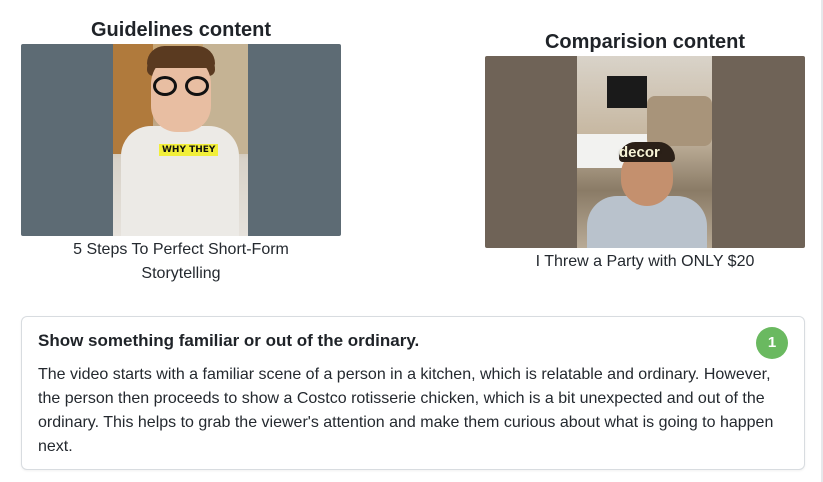  What do you see at coordinates (772, 343) in the screenshot?
I see `insight-number-badge: 1` at bounding box center [772, 343].